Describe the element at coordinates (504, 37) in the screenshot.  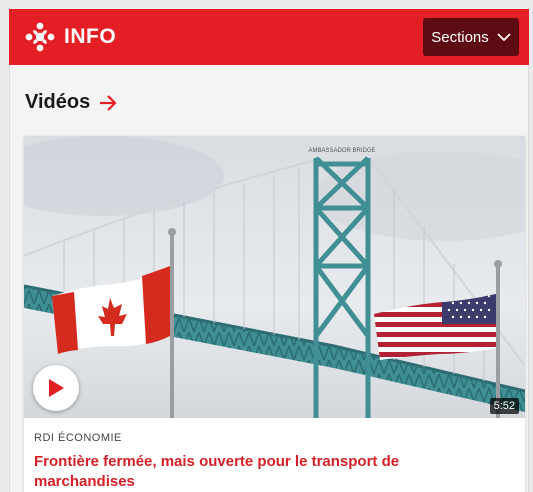
I see `chevron-down-icon` at that location.